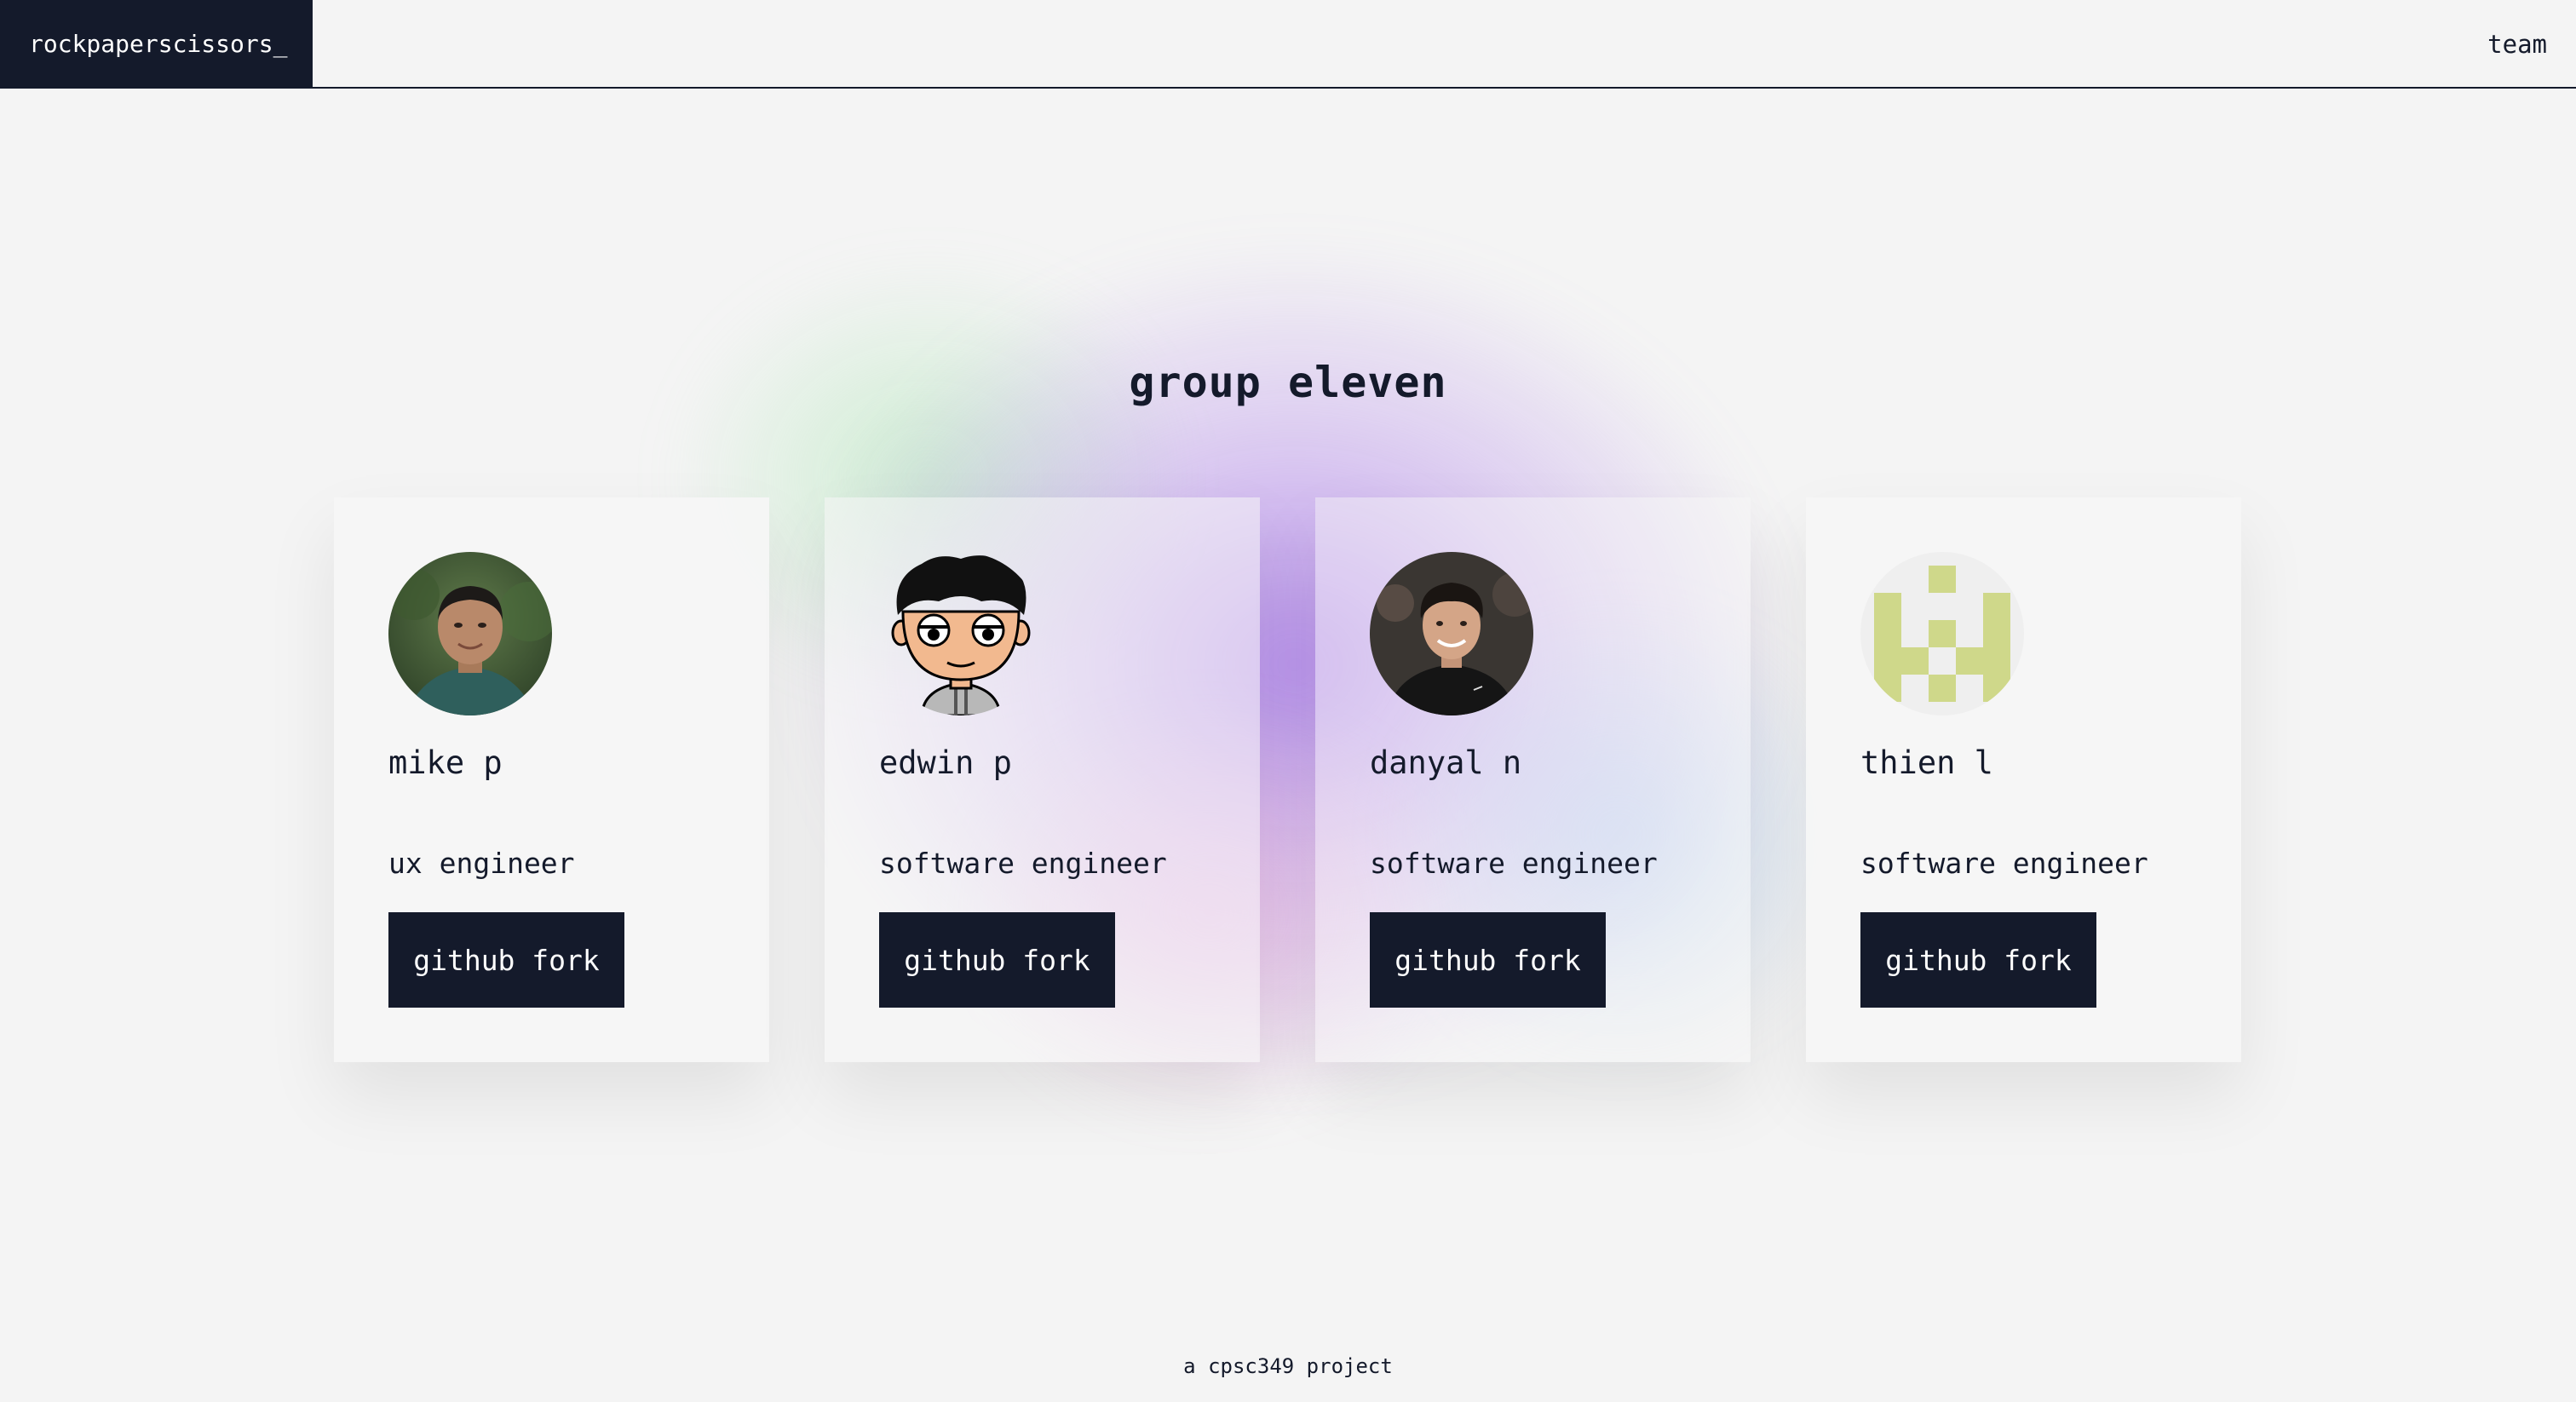 This screenshot has height=1402, width=2576. Describe the element at coordinates (1288, 1366) in the screenshot. I see `footer-text: a cpsc349 project` at that location.